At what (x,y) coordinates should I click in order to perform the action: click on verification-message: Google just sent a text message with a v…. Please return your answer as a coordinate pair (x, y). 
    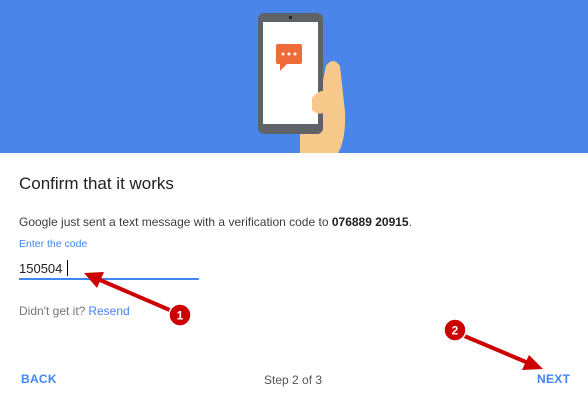
    Looking at the image, I should click on (215, 222).